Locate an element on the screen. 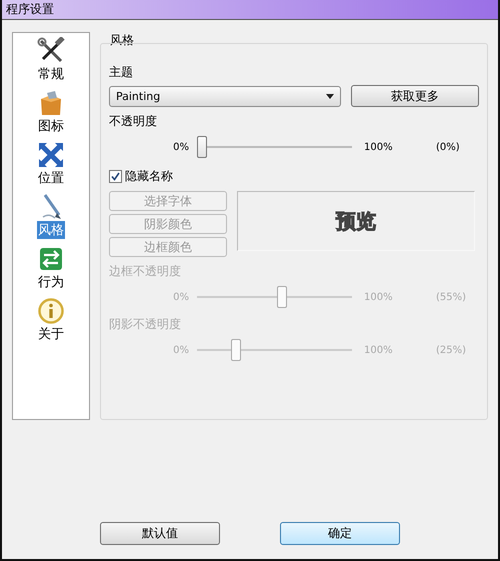 This screenshot has height=561, width=500. value-reading: (25%) is located at coordinates (450, 350).